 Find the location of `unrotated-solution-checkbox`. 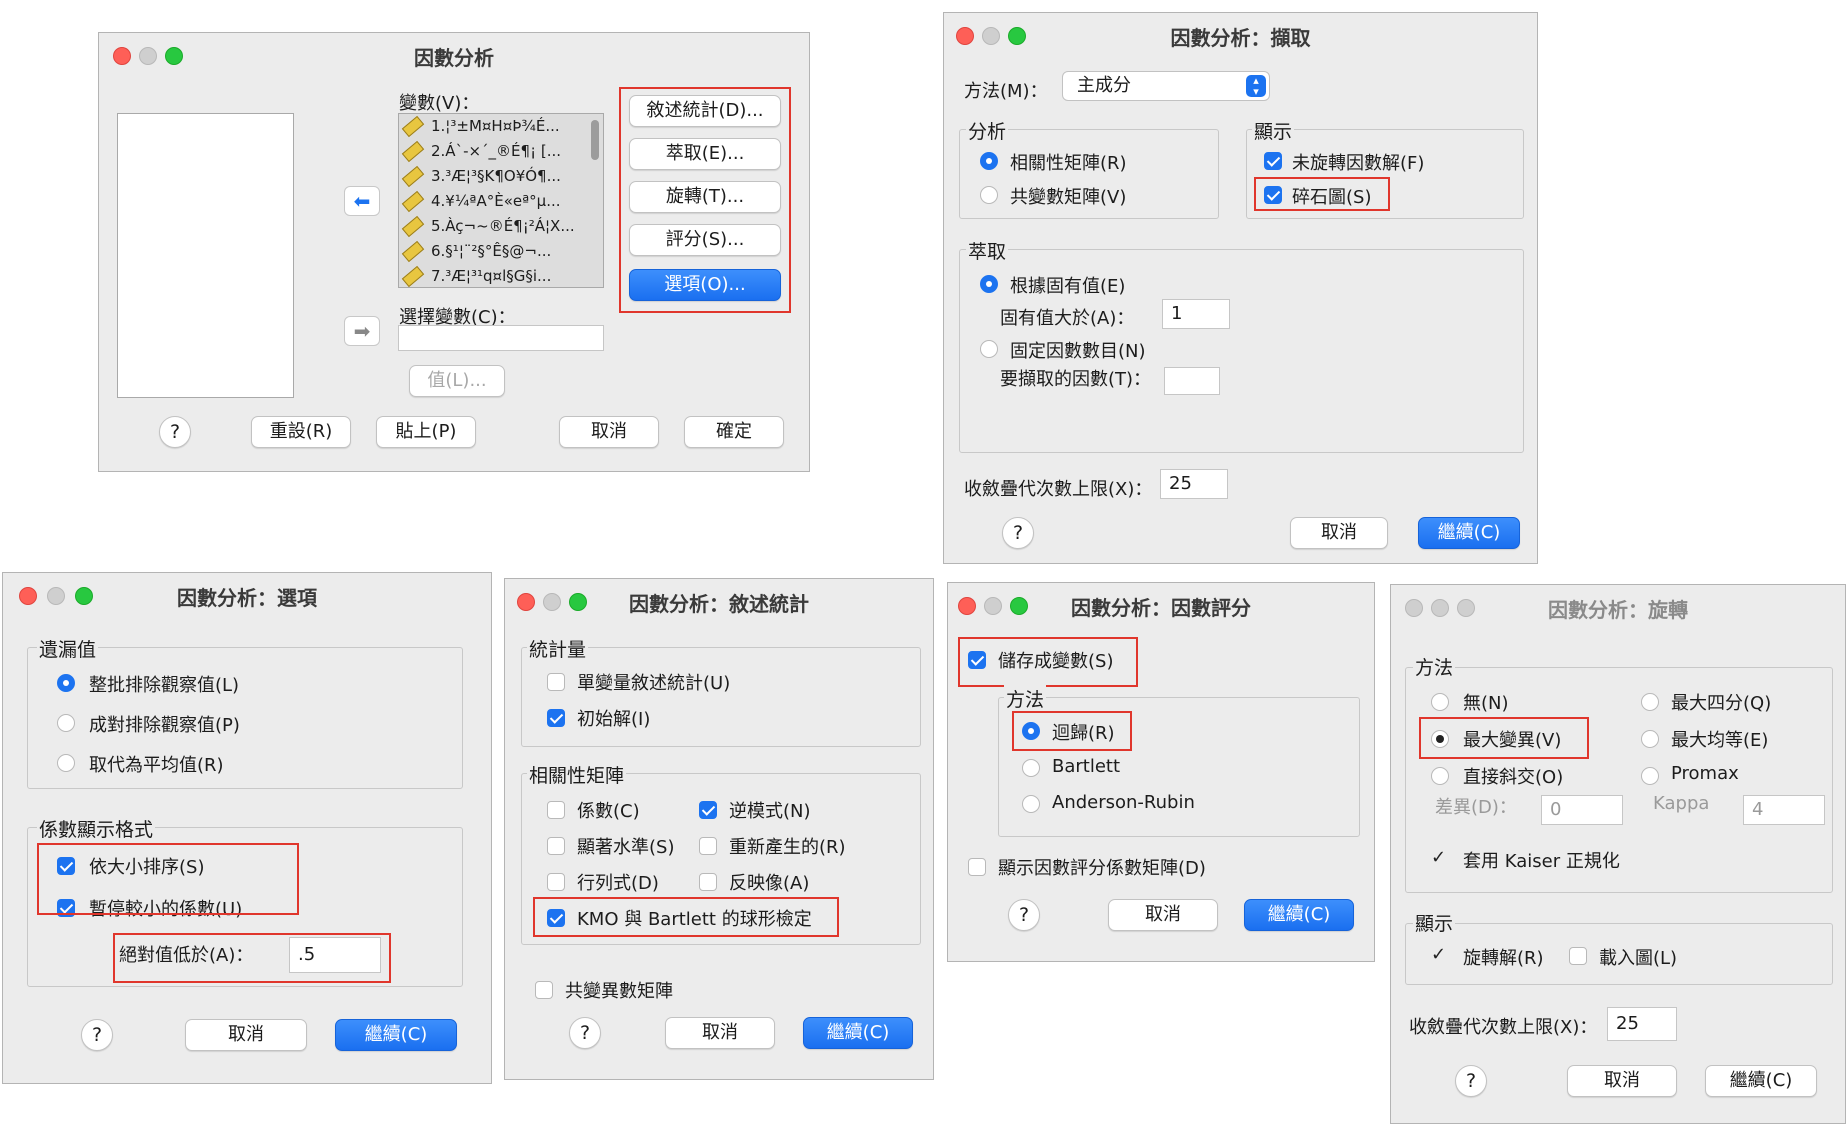

unrotated-solution-checkbox is located at coordinates (1273, 161).